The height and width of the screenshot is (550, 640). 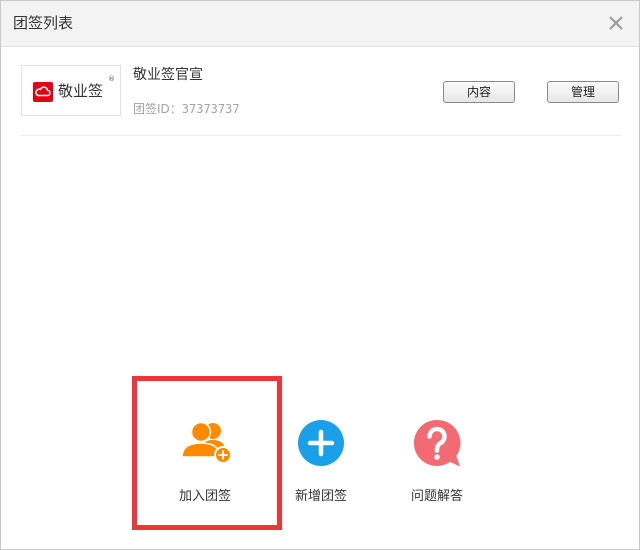 What do you see at coordinates (320, 496) in the screenshot?
I see `new-team-label: 新增团签` at bounding box center [320, 496].